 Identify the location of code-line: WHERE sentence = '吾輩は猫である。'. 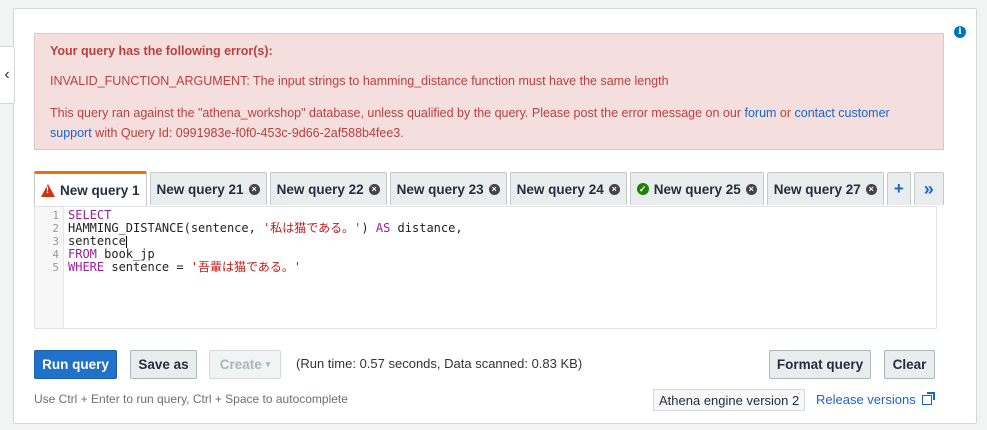
(265, 267).